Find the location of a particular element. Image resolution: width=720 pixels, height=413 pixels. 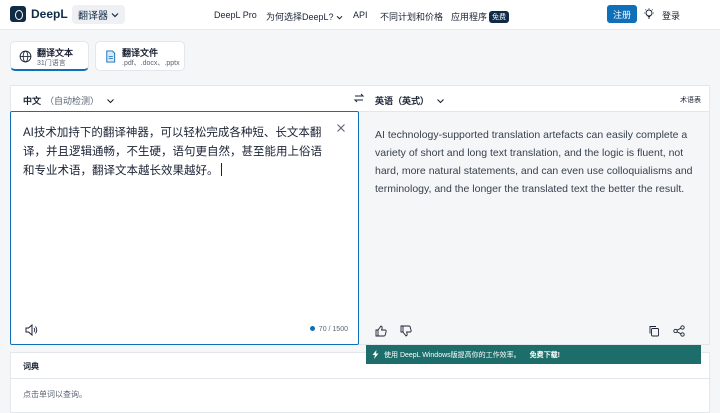

nav-apps: 应用程序 免费 is located at coordinates (480, 16).